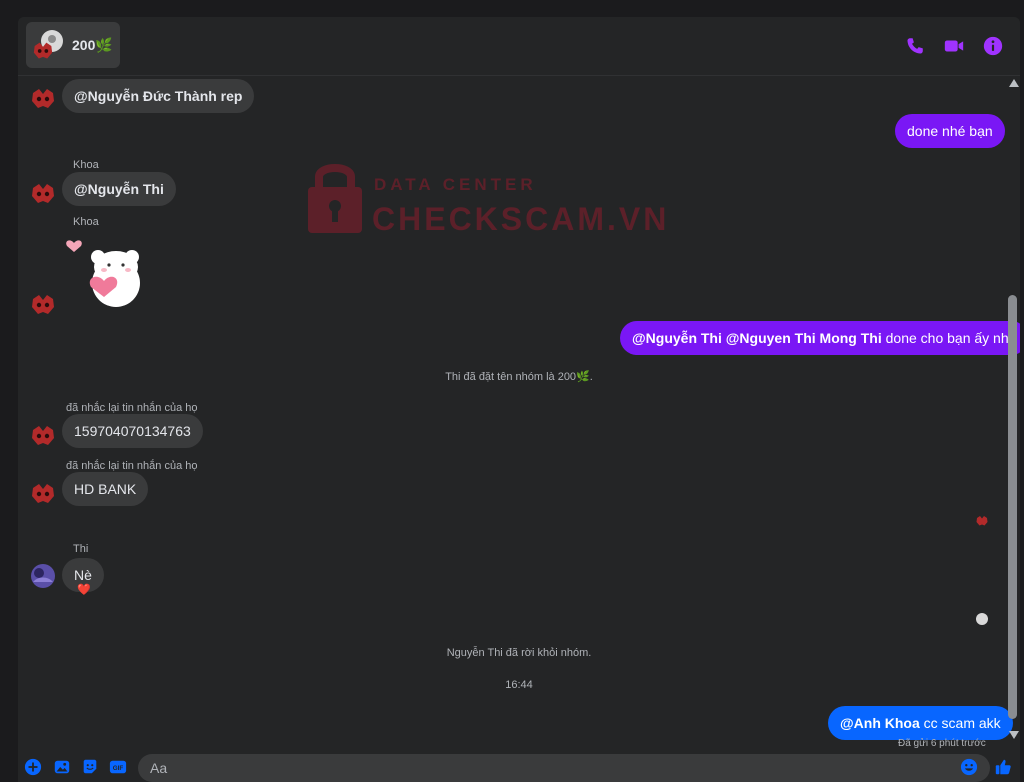 The image size is (1024, 782). I want to click on message-text: Nè, so click(83, 575).